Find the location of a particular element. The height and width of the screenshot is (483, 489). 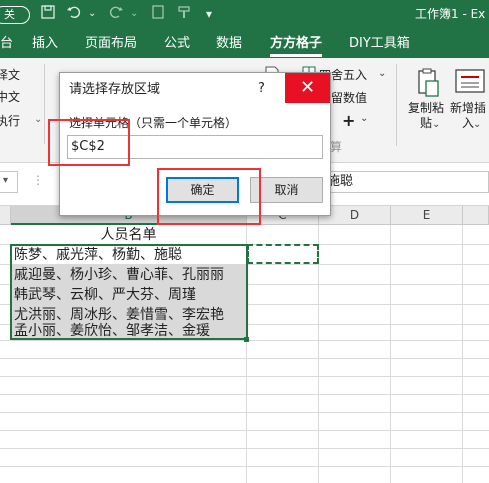

tab-fangfanggezi: 方方格子 is located at coordinates (296, 46).